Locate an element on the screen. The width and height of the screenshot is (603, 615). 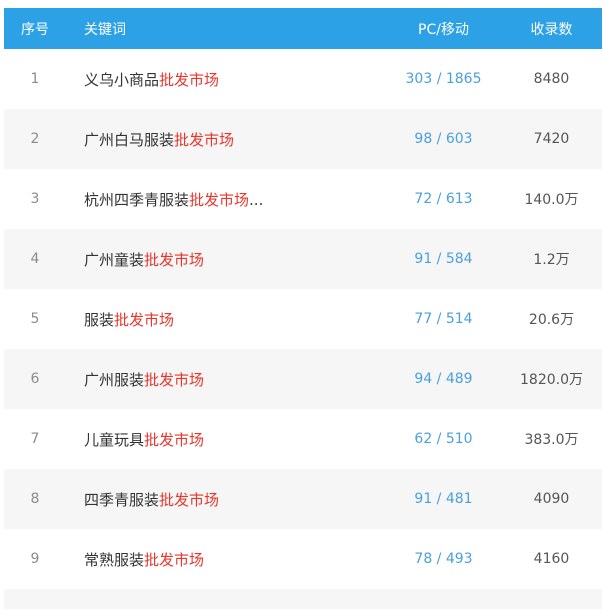
row-index: 8 is located at coordinates (35, 499).